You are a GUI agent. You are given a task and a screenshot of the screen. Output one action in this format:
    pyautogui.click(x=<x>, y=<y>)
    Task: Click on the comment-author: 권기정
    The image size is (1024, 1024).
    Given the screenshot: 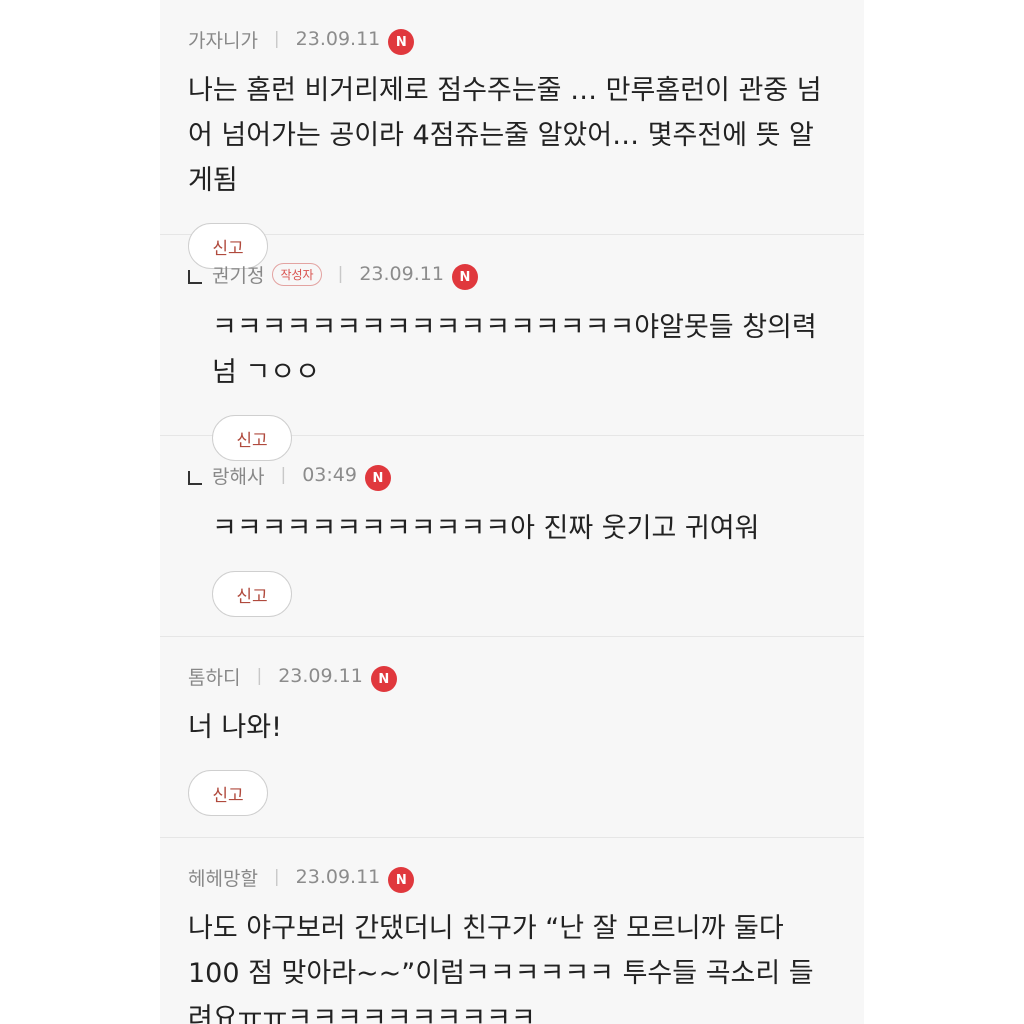 What is the action you would take?
    pyautogui.click(x=238, y=274)
    